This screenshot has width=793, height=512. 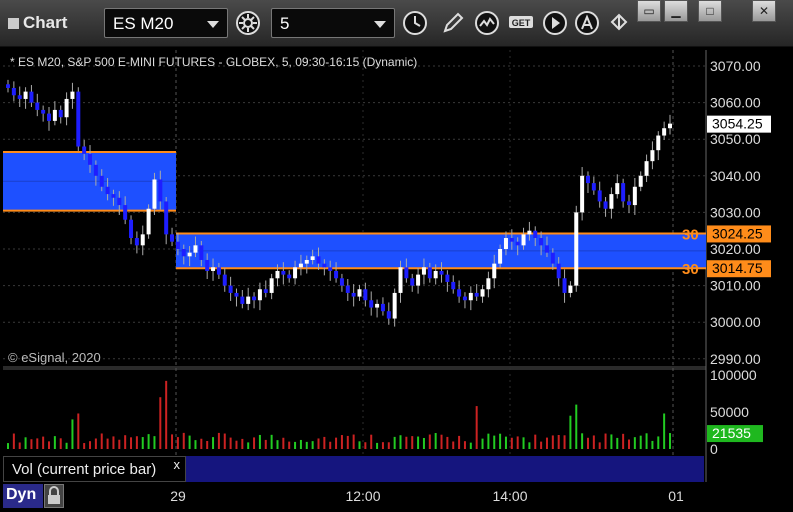 I want to click on price-tick-label: 3070.00, so click(x=735, y=66).